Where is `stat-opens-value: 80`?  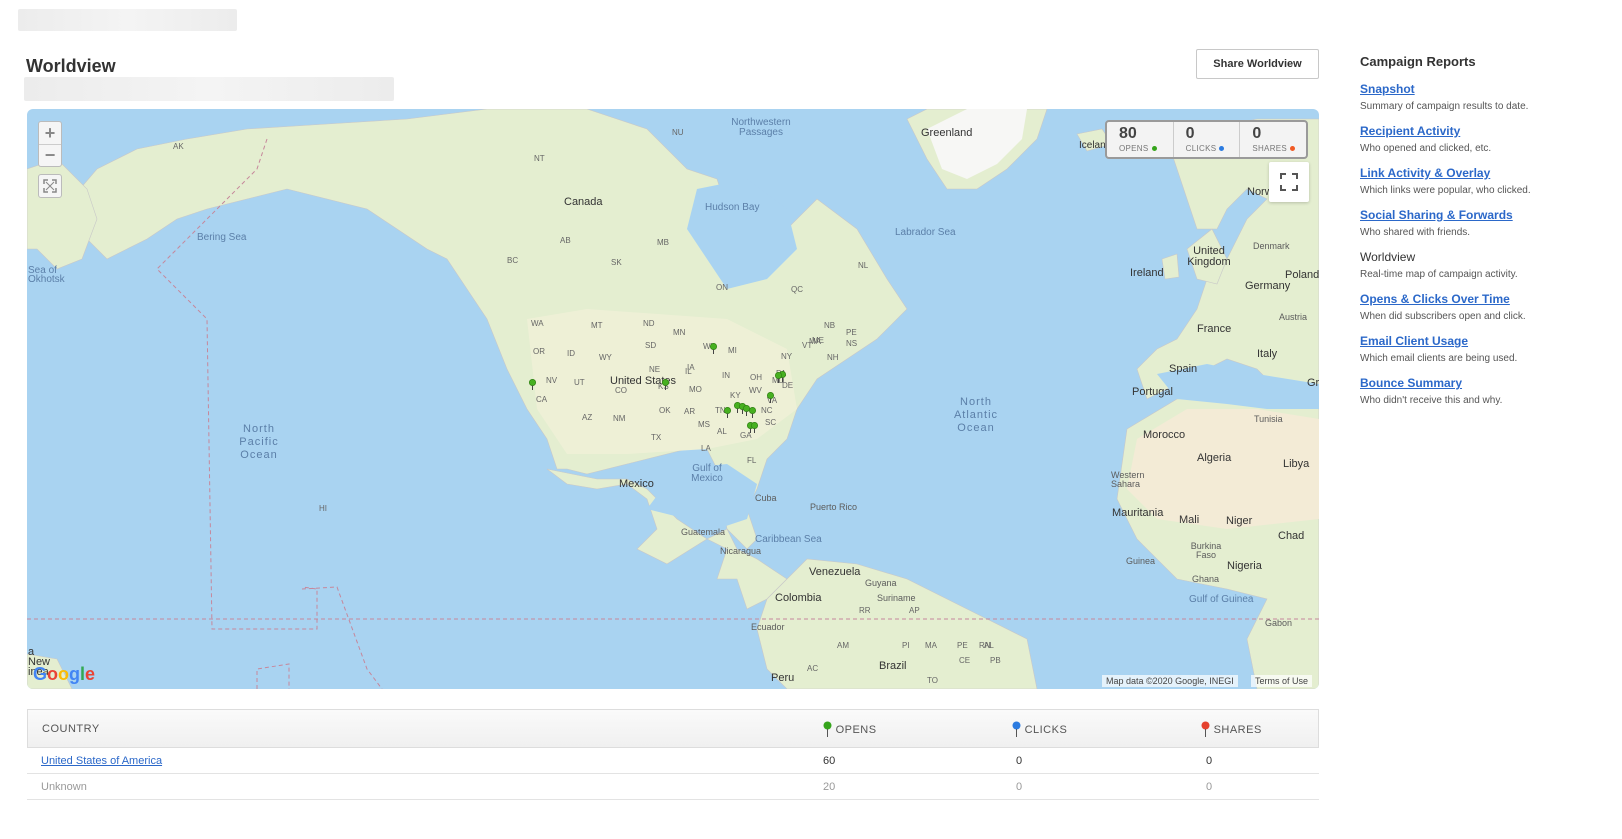
stat-opens-value: 80 is located at coordinates (1128, 133).